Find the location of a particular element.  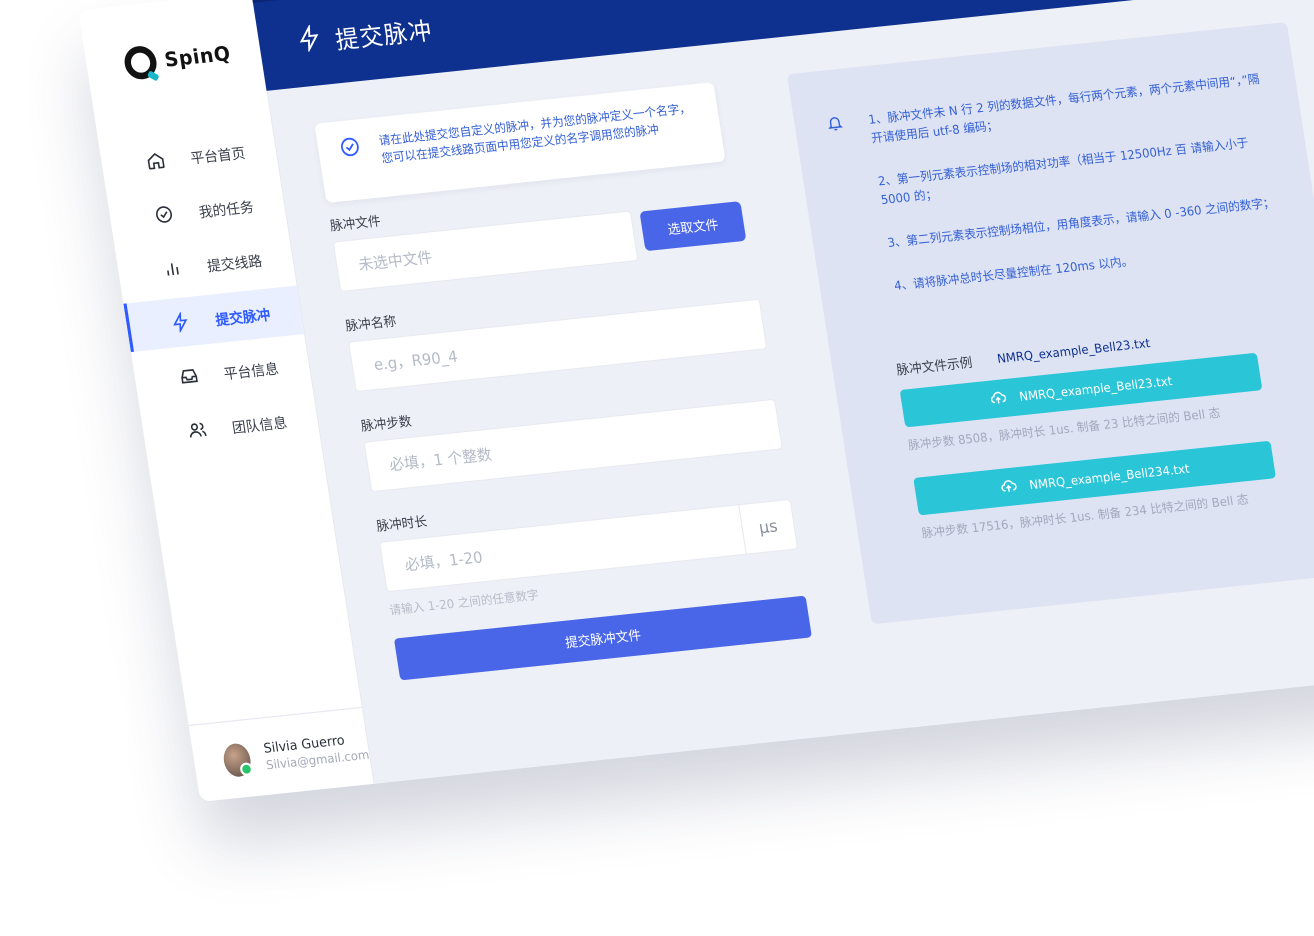

download-label: NMRQ_example_Bell23.txt is located at coordinates (1096, 388).